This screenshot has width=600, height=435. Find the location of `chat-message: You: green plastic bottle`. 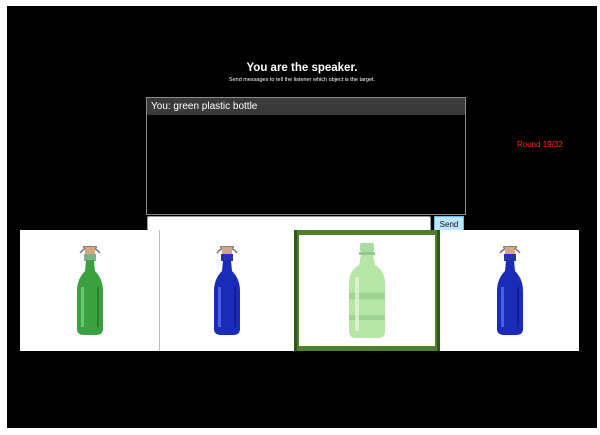

chat-message: You: green plastic bottle is located at coordinates (306, 106).